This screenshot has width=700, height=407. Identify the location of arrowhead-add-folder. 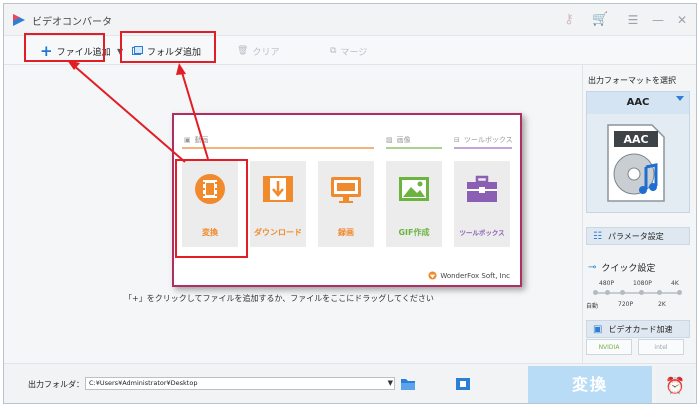
(181, 69).